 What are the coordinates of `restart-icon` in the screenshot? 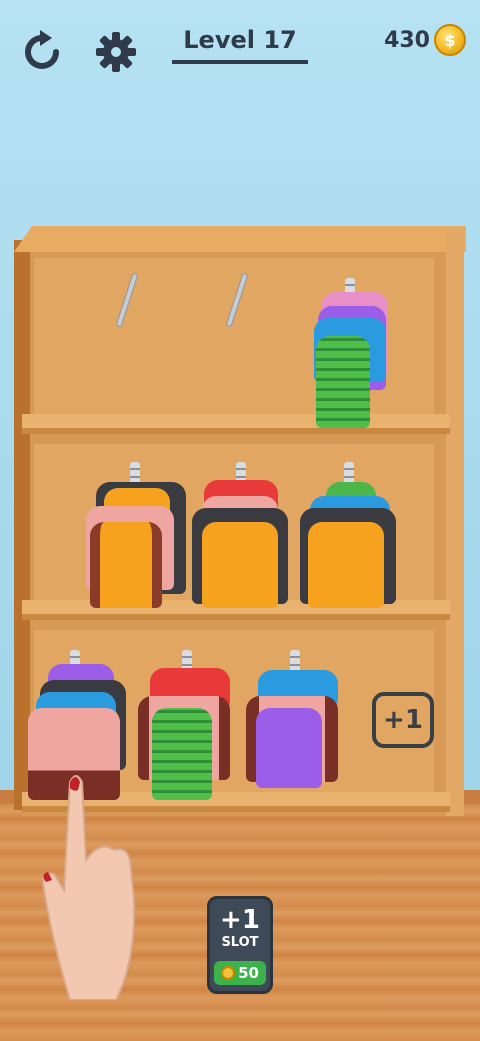 It's located at (42, 52).